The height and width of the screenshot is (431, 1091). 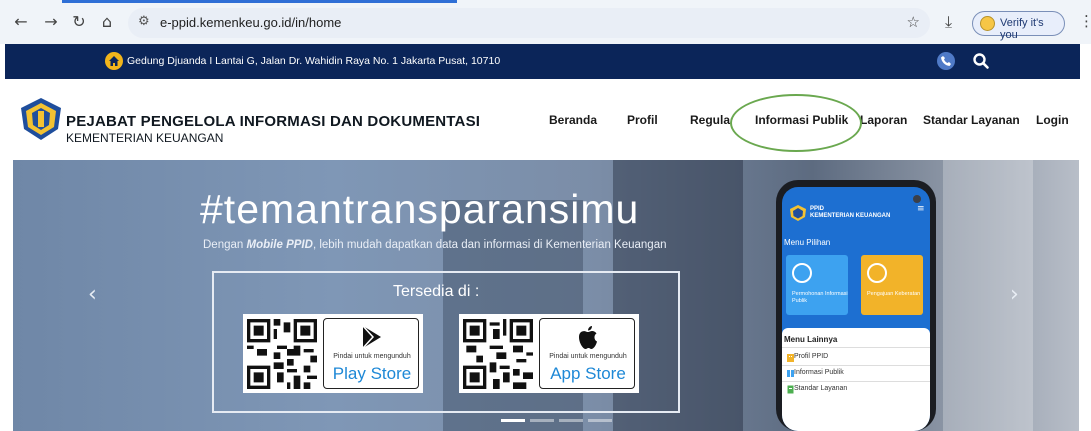 What do you see at coordinates (948, 22) in the screenshot?
I see `download-icon: ⤓` at bounding box center [948, 22].